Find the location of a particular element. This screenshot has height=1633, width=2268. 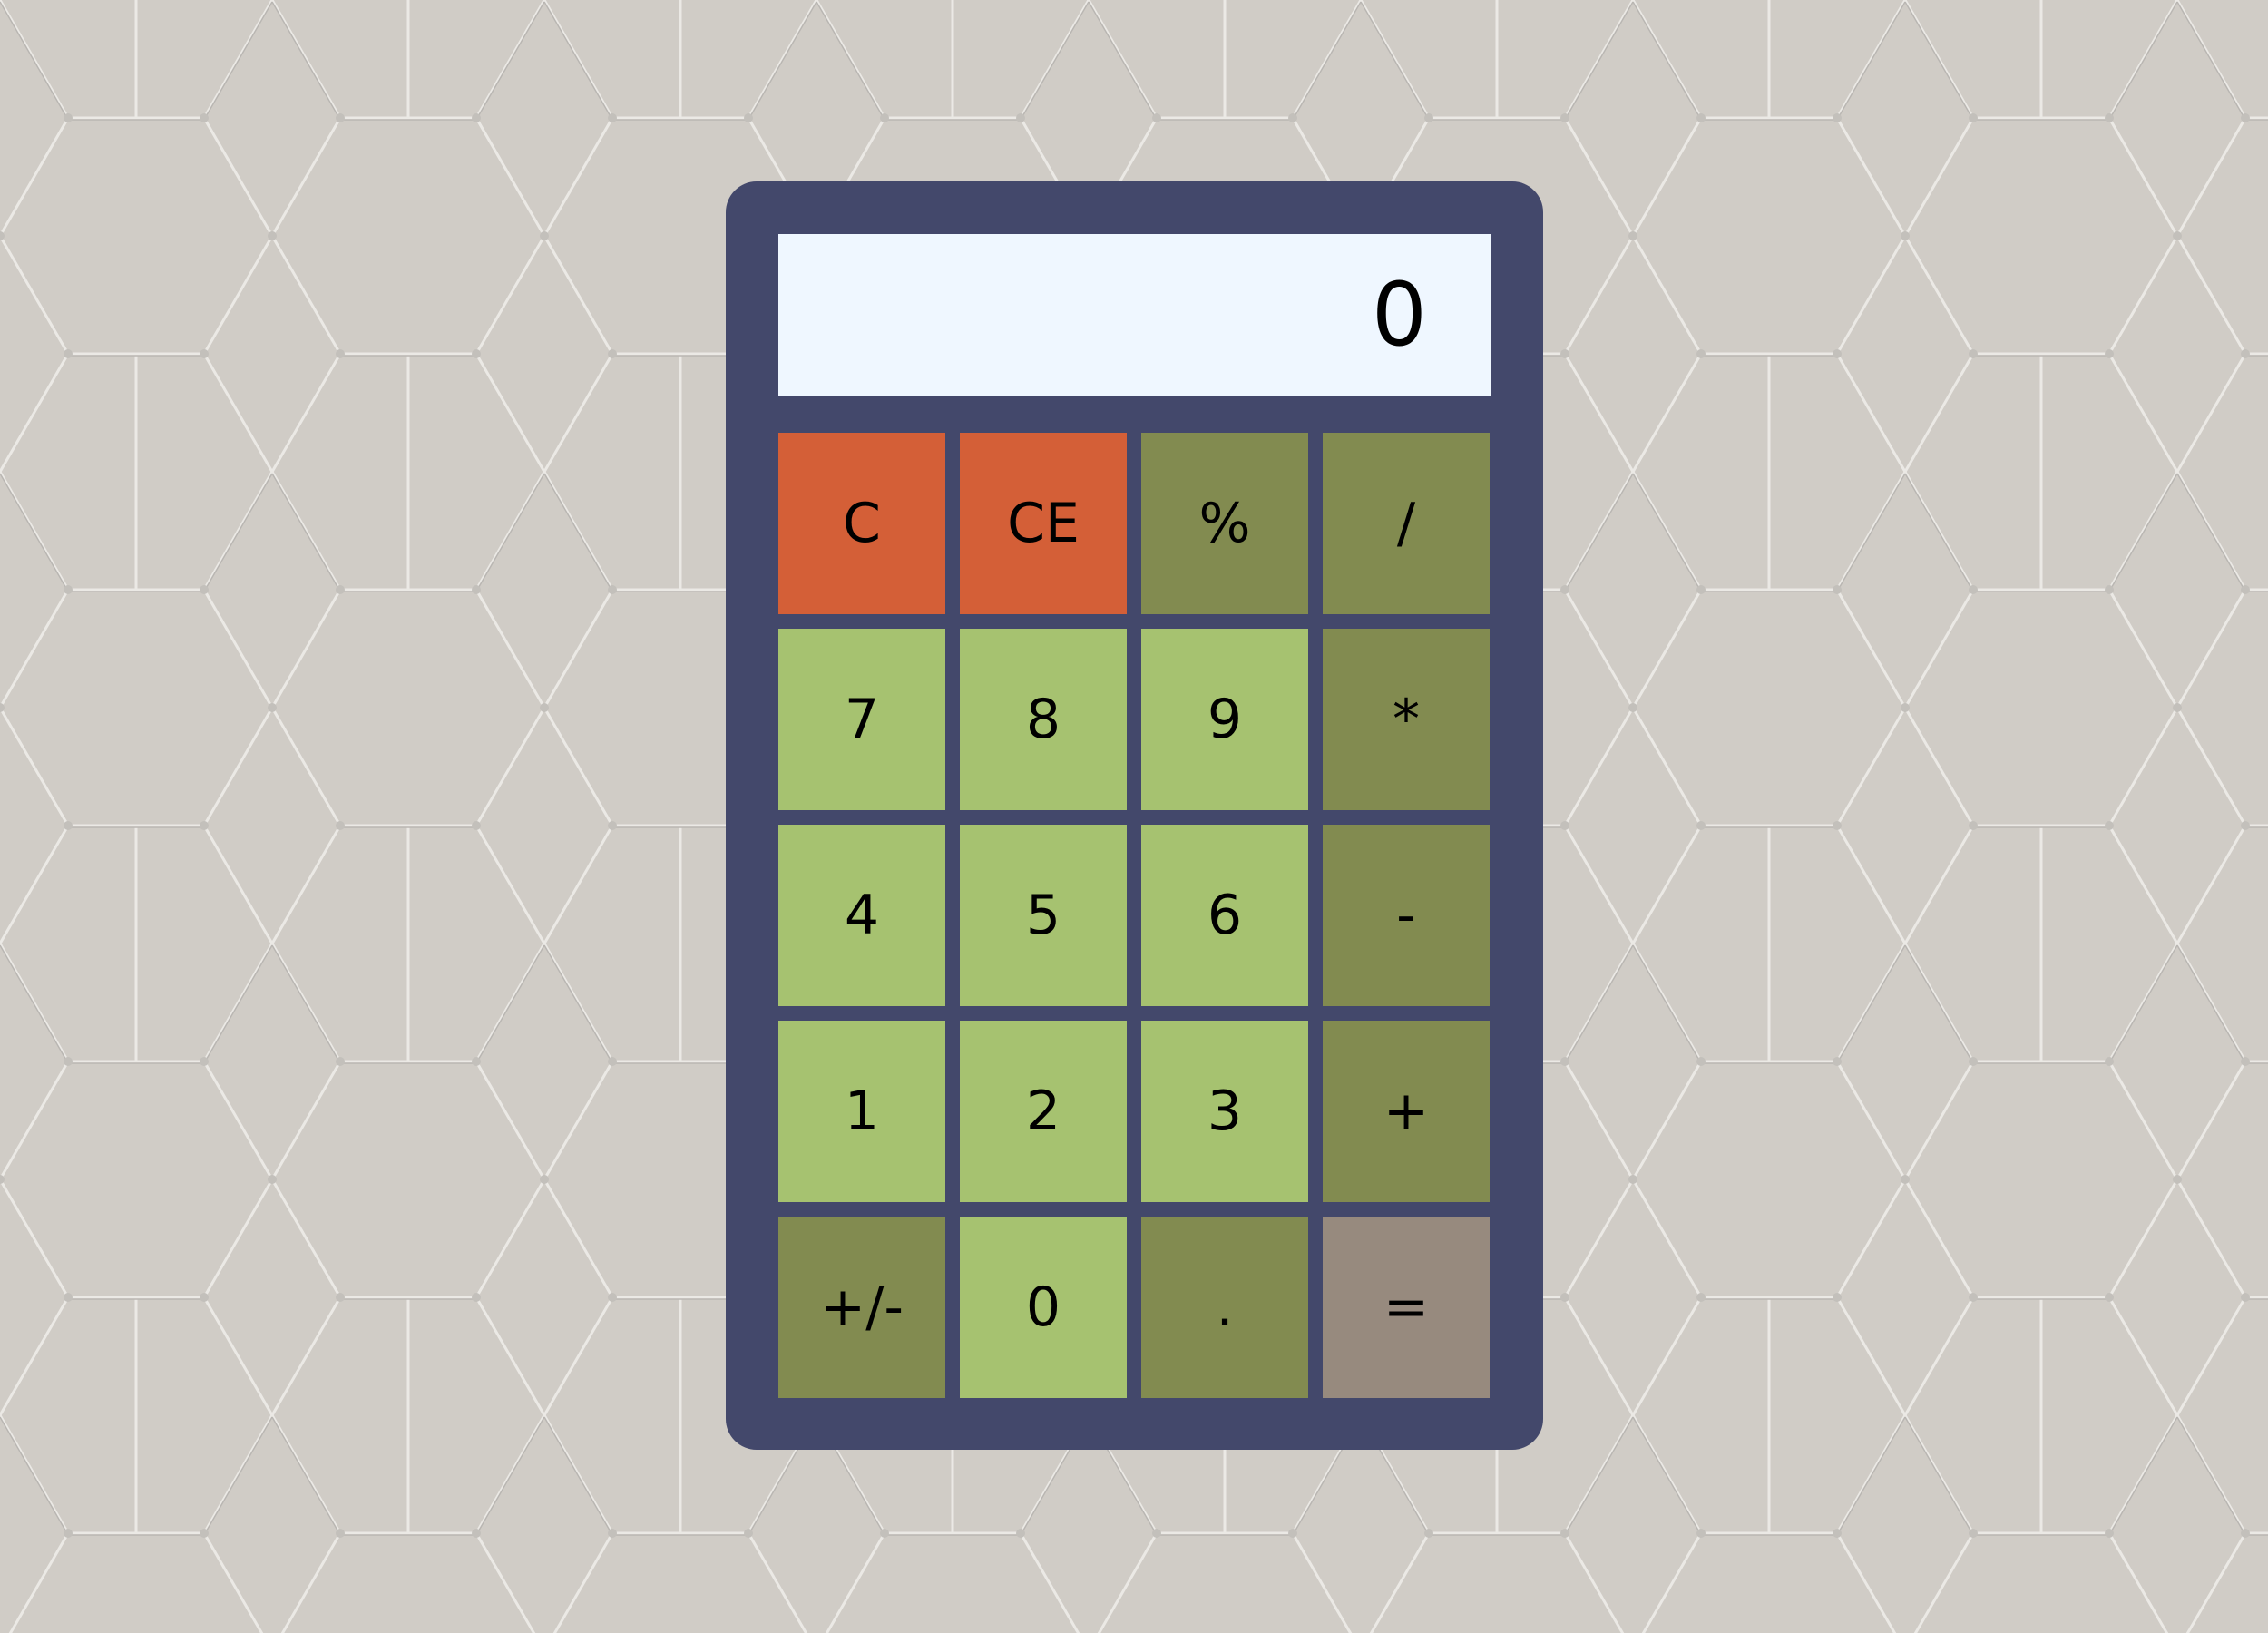

subtract-button: - is located at coordinates (1406, 915).